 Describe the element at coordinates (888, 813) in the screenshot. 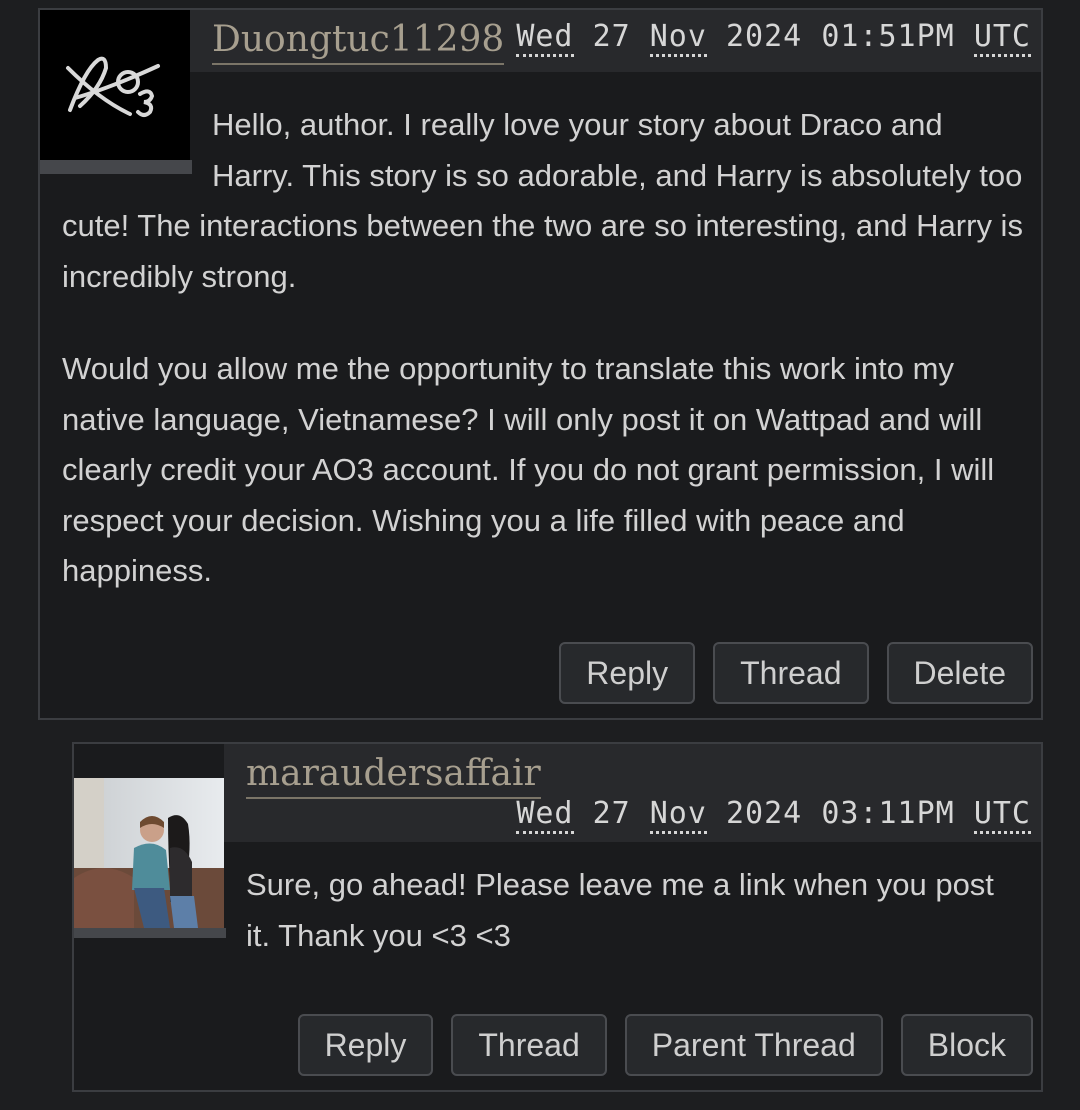

I see `time: 03:11PM` at that location.